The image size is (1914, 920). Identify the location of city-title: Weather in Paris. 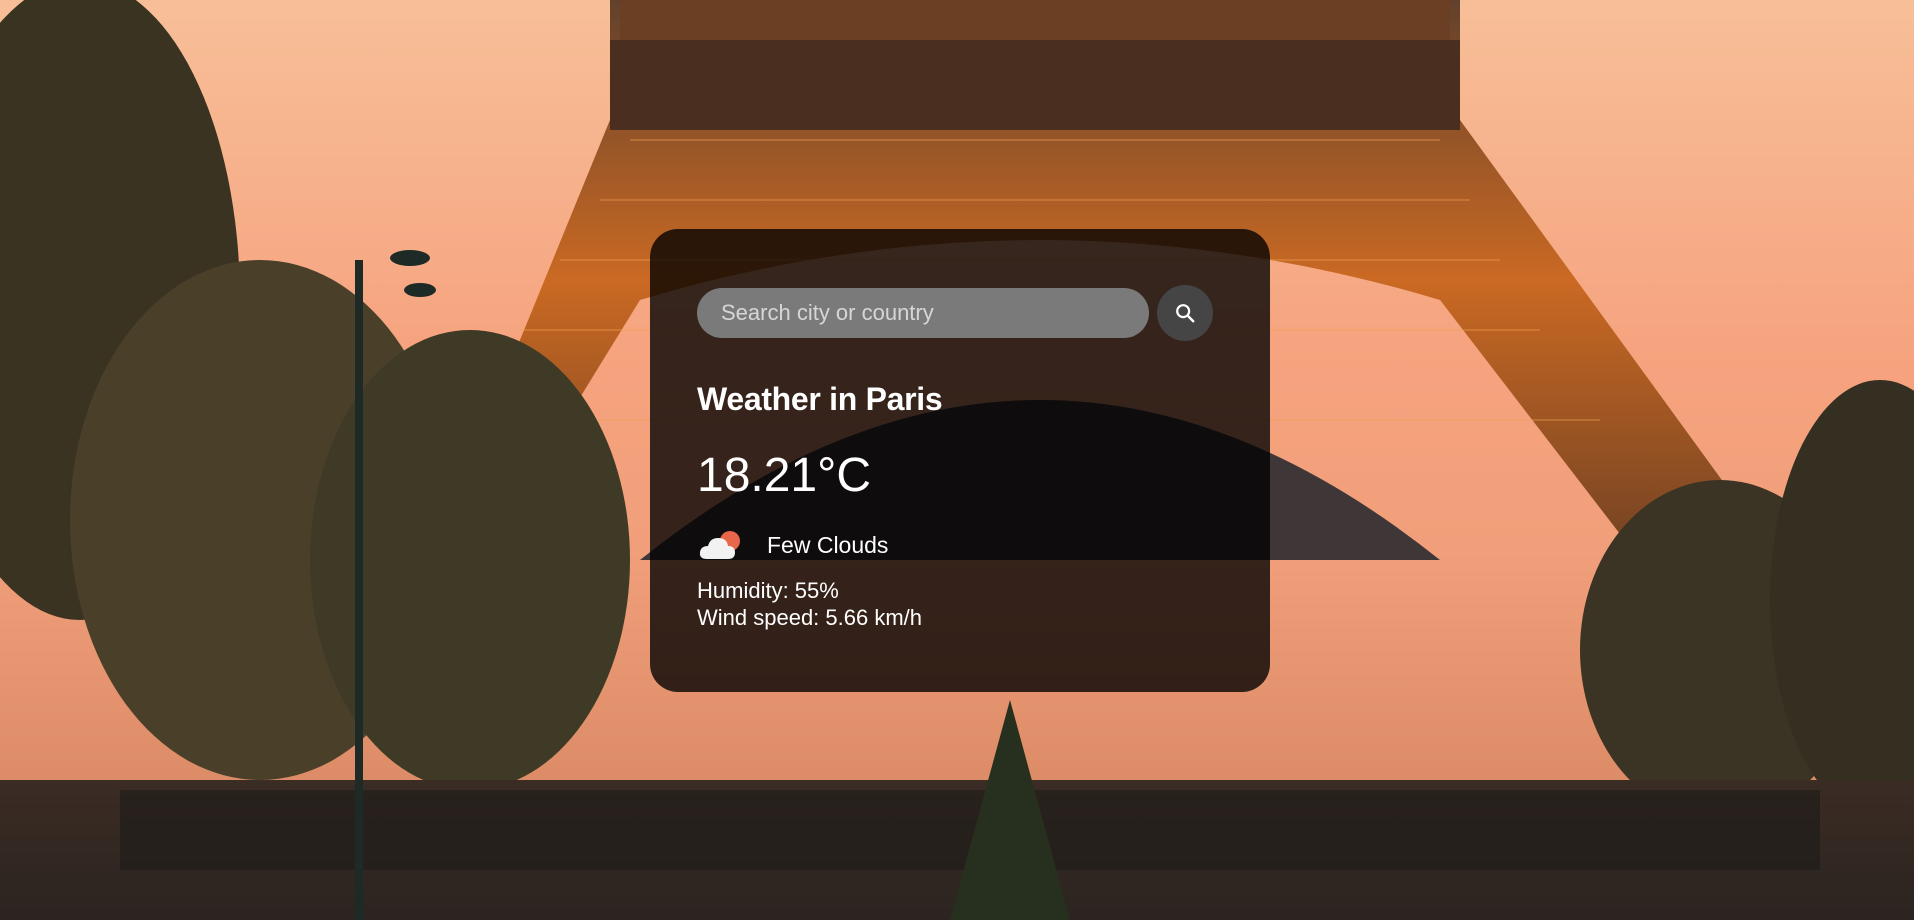
(820, 399).